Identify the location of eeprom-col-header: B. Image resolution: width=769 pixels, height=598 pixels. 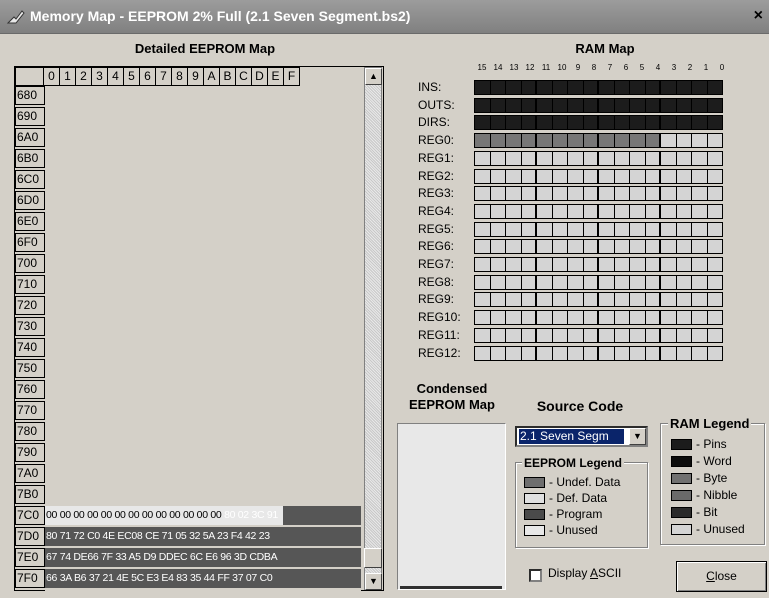
(227, 76).